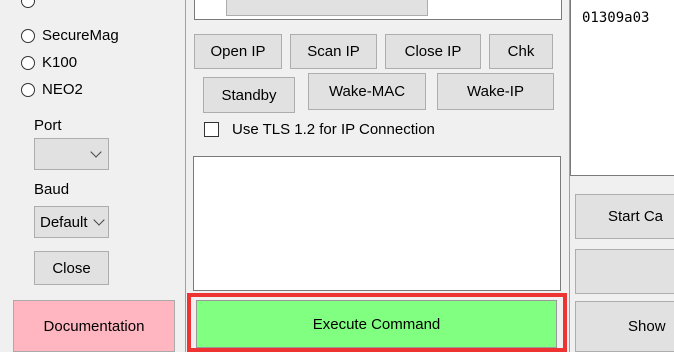 The height and width of the screenshot is (352, 674). What do you see at coordinates (64, 222) in the screenshot?
I see `baud-value: Default` at bounding box center [64, 222].